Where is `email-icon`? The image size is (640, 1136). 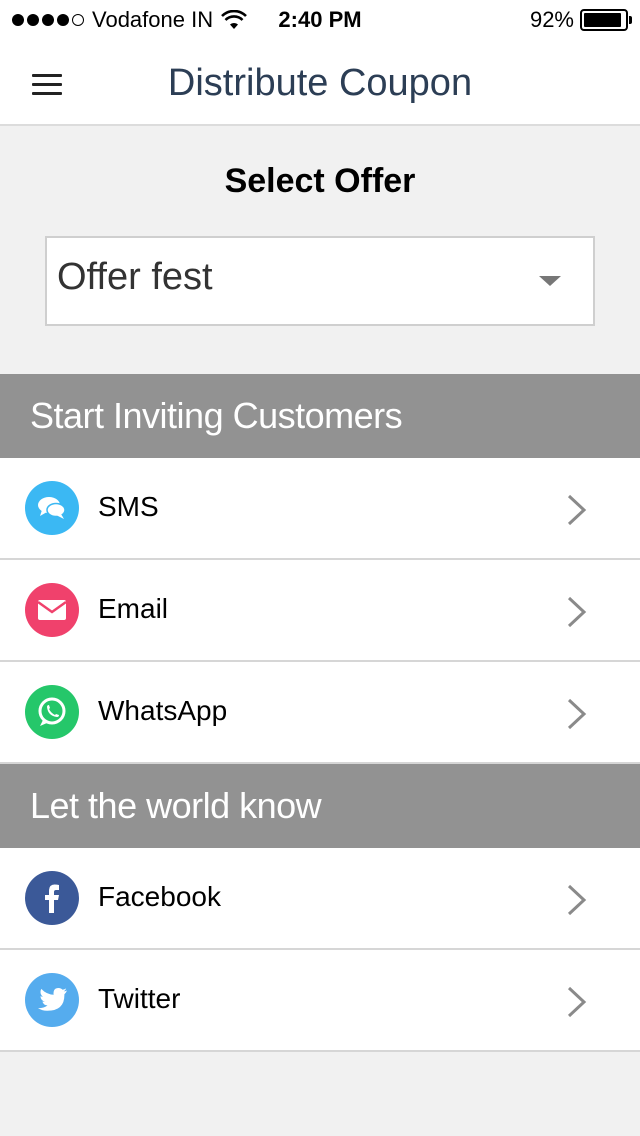 email-icon is located at coordinates (52, 610).